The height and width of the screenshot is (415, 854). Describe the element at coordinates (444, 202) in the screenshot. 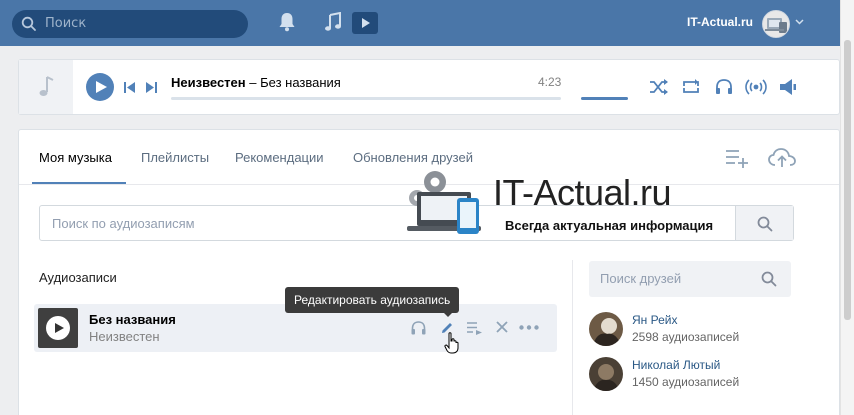

I see `watermark-logo-icon` at that location.